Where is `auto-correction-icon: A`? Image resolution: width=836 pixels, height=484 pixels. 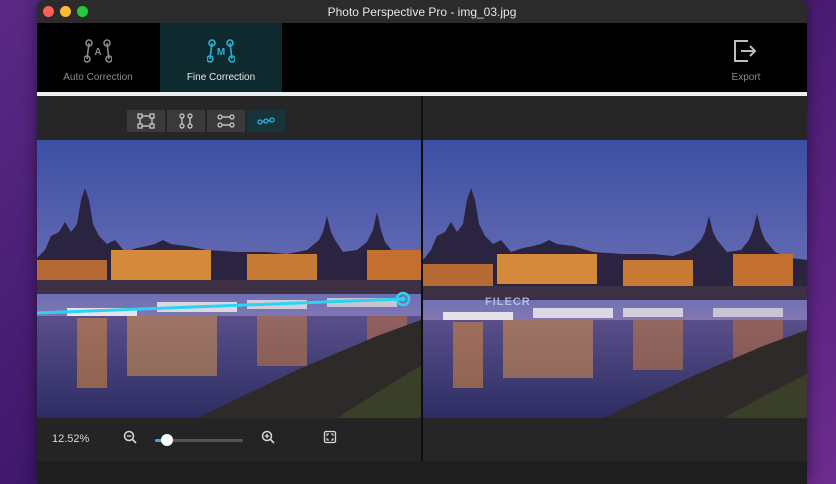
auto-correction-icon: A is located at coordinates (98, 51).